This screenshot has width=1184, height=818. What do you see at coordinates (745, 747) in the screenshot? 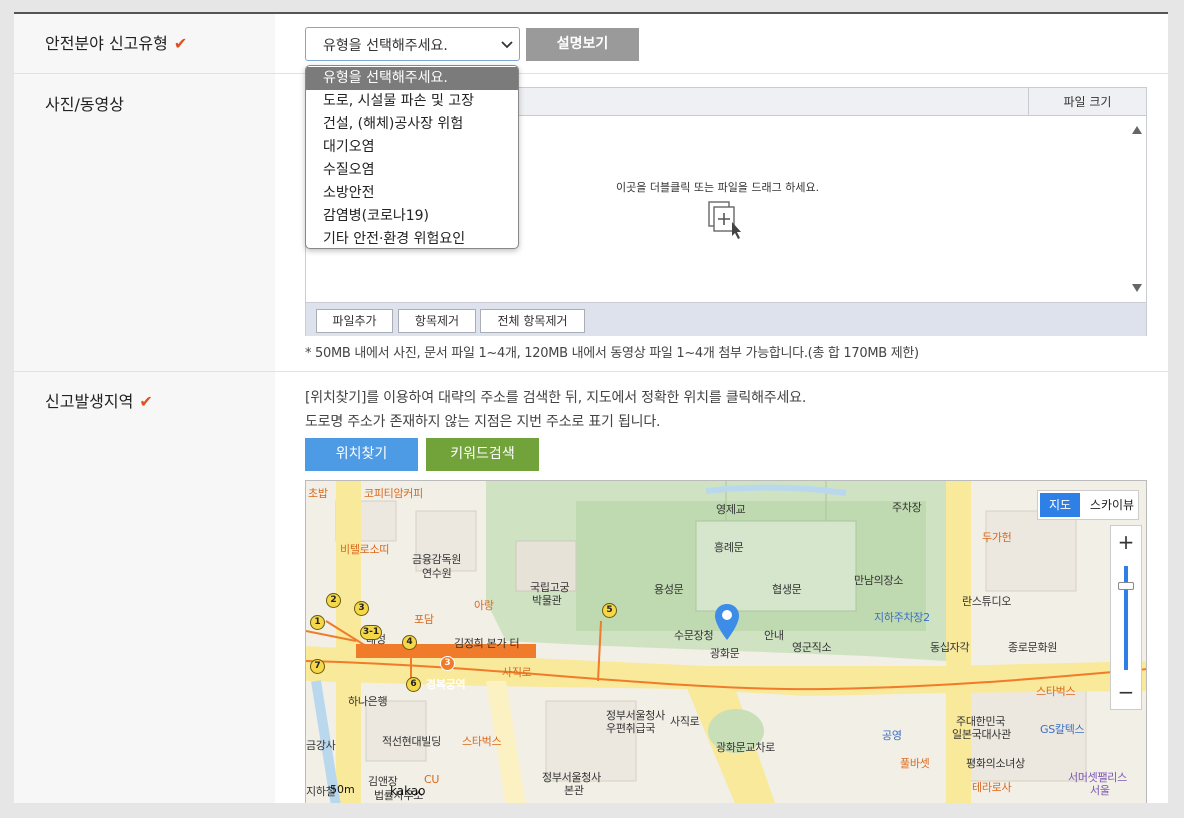
I see `map-label: 광화문교차로` at bounding box center [745, 747].